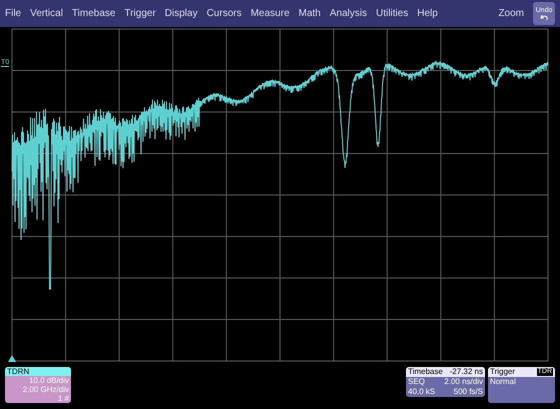 The width and height of the screenshot is (560, 409). Describe the element at coordinates (511, 13) in the screenshot. I see `zoom-label: Zoom` at that location.